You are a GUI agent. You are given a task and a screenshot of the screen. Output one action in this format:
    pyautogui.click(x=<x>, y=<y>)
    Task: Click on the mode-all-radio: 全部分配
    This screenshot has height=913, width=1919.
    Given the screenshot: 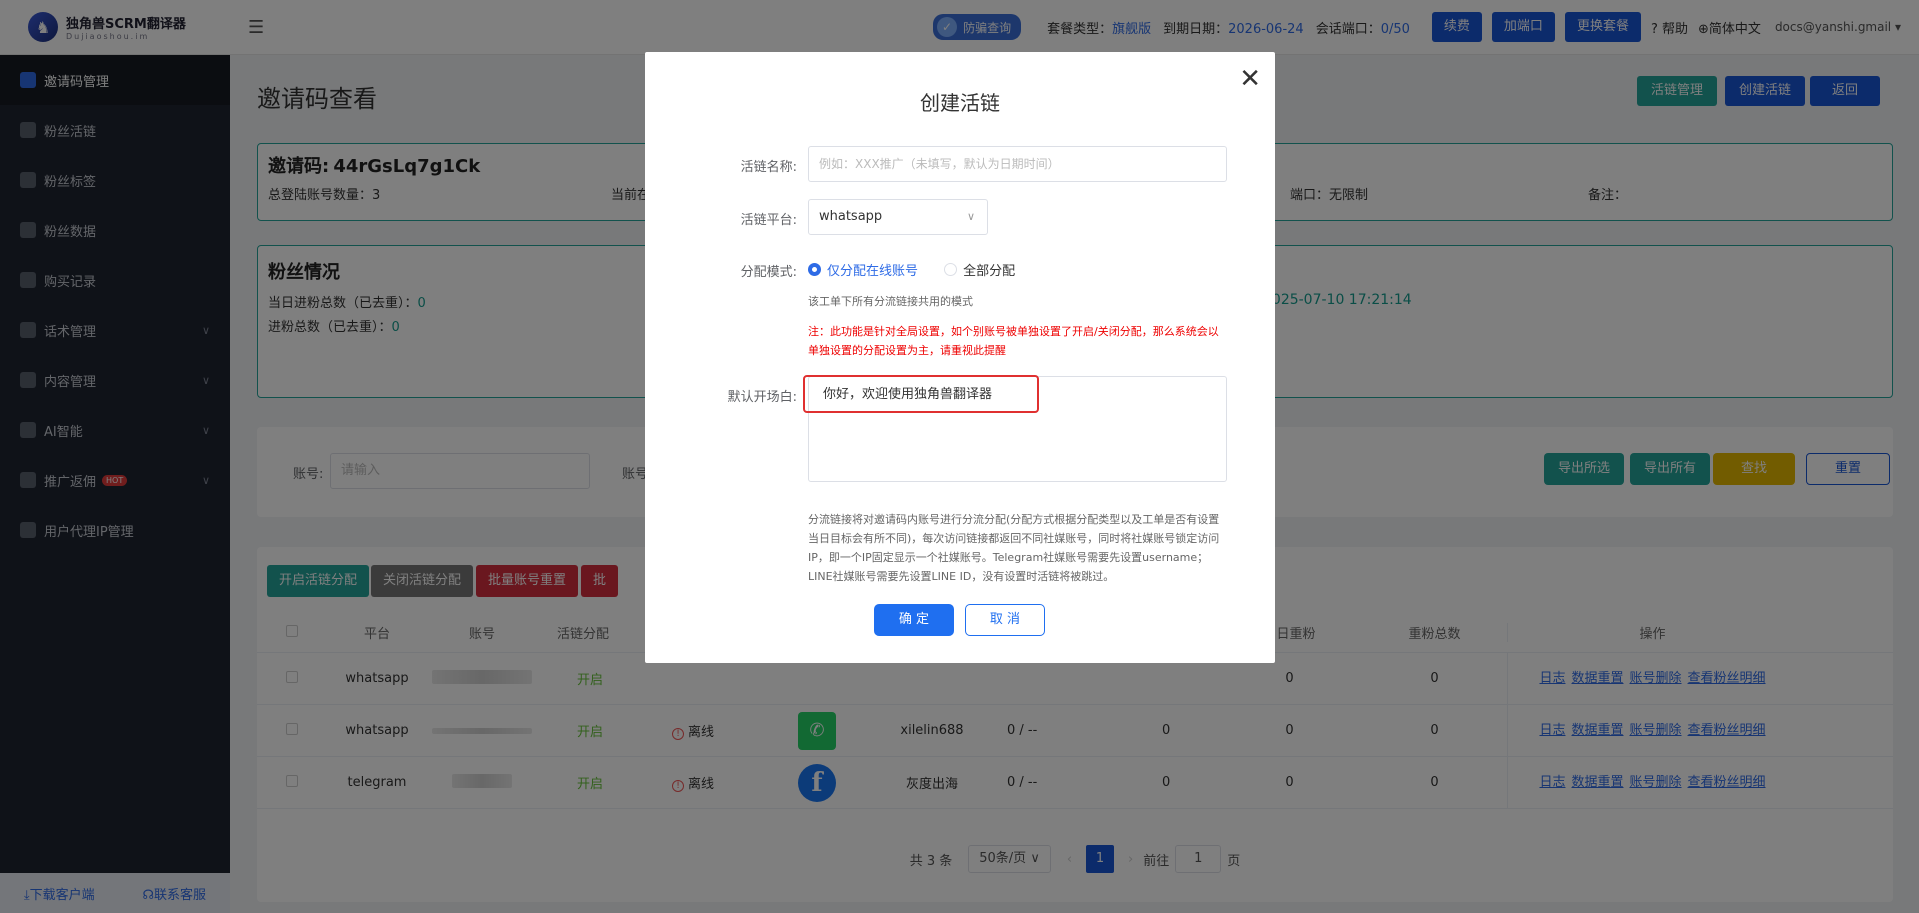 What is the action you would take?
    pyautogui.click(x=979, y=269)
    